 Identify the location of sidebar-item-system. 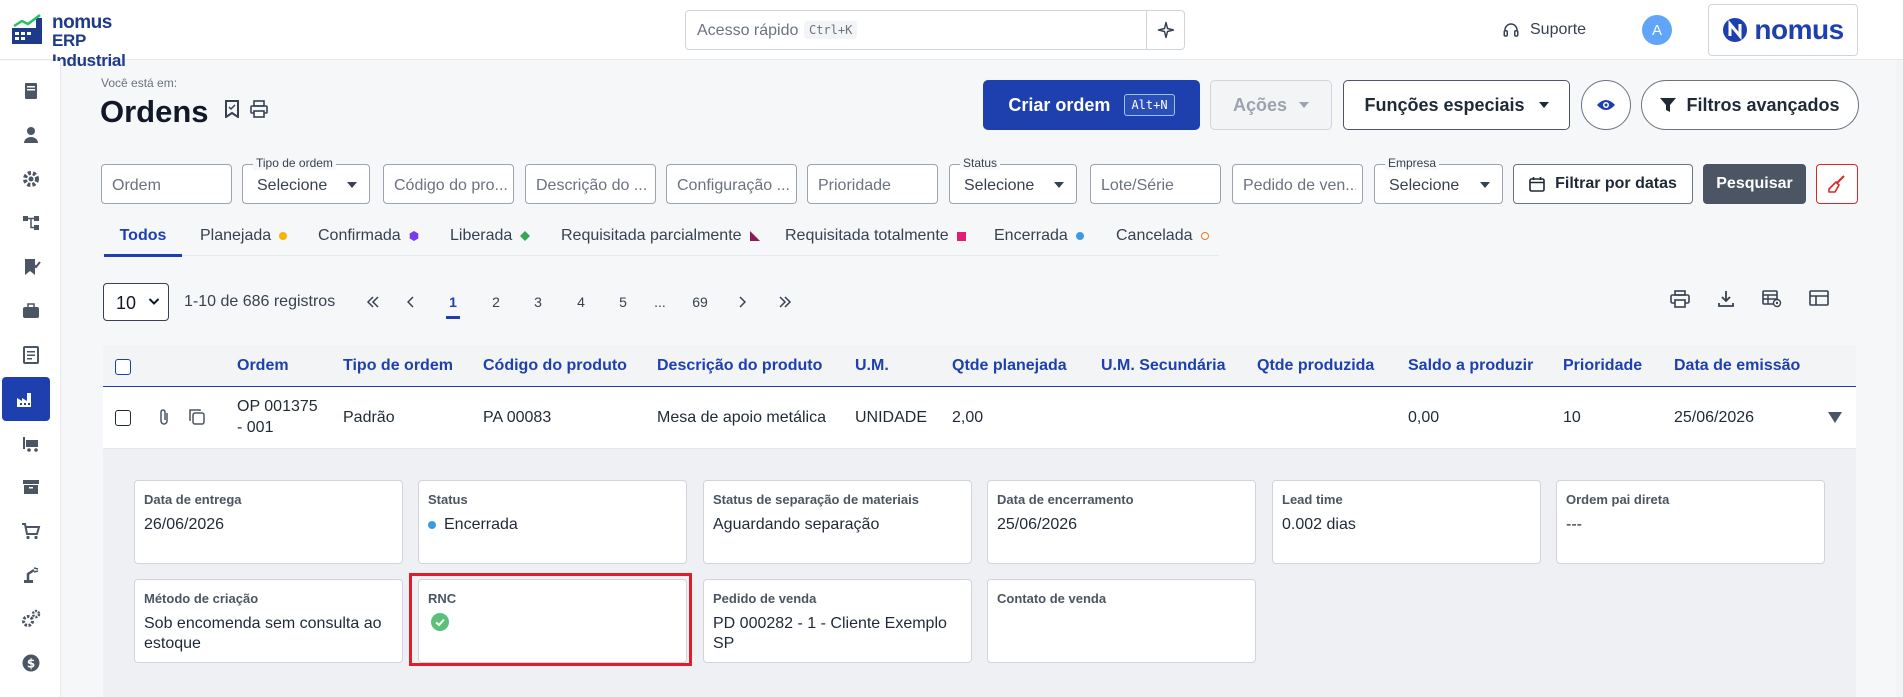
(30, 619).